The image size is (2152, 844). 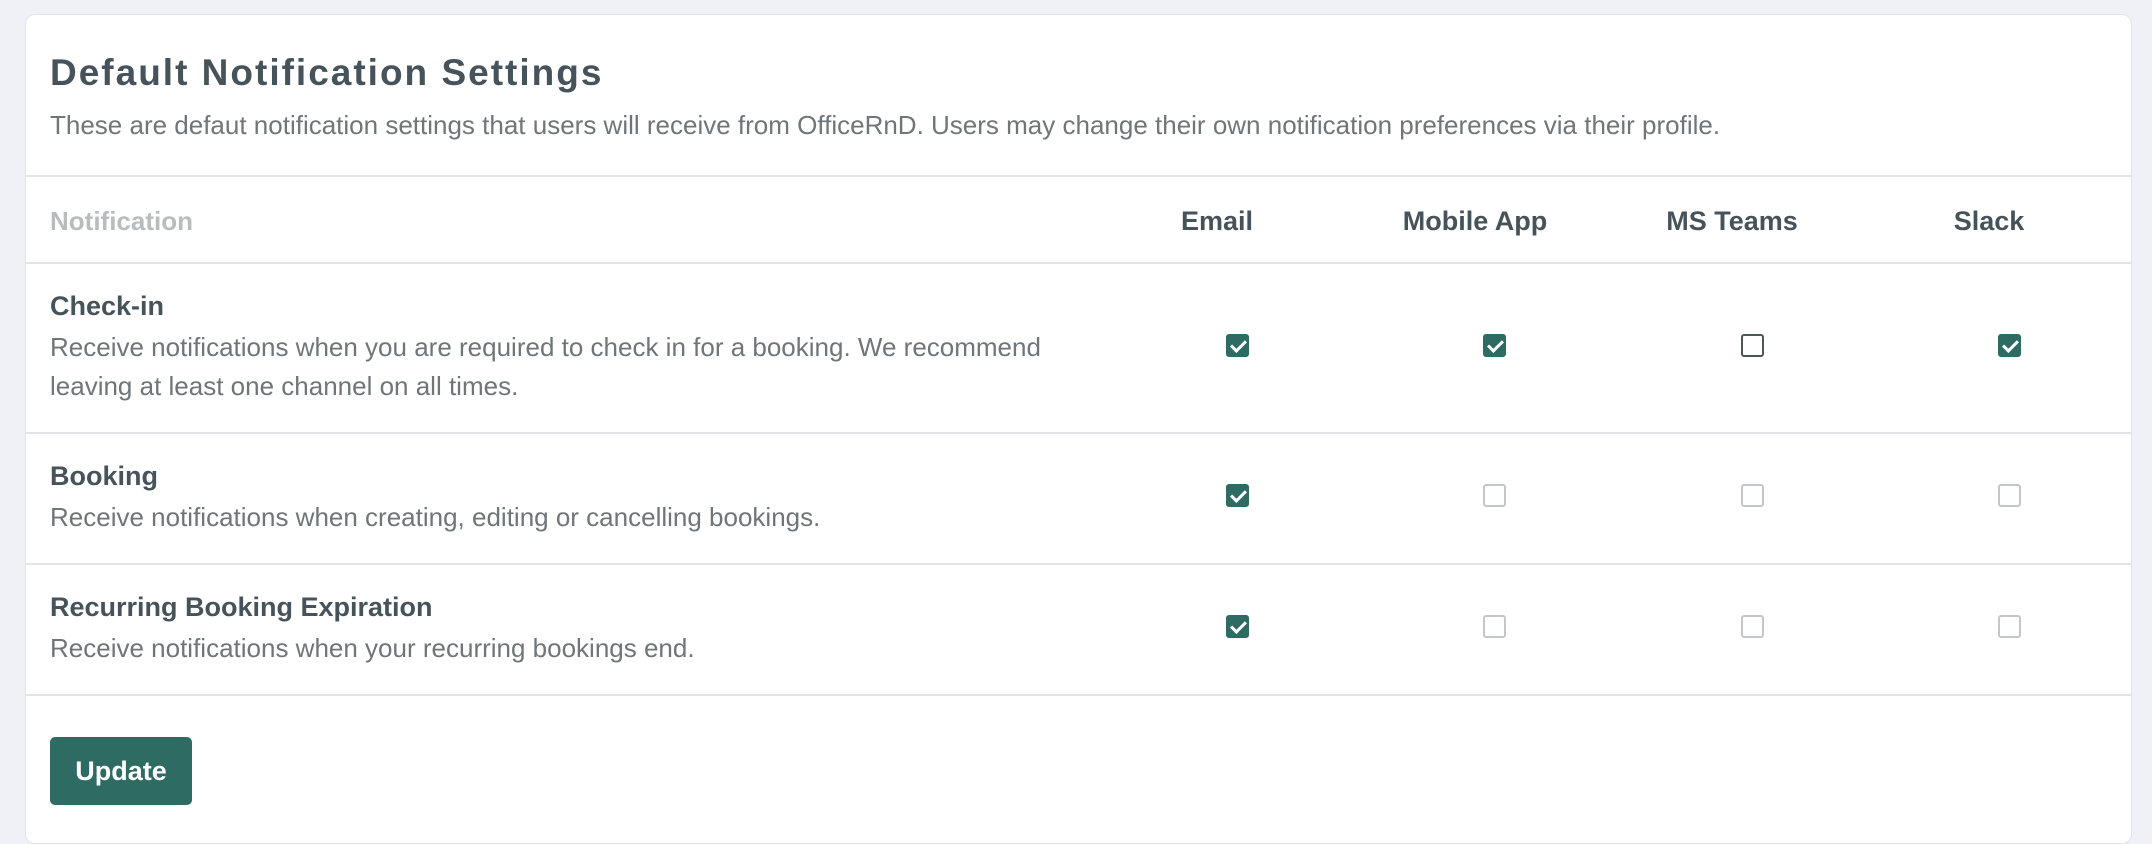 What do you see at coordinates (241, 607) in the screenshot?
I see `notification-title: Recurring Booking Expiration` at bounding box center [241, 607].